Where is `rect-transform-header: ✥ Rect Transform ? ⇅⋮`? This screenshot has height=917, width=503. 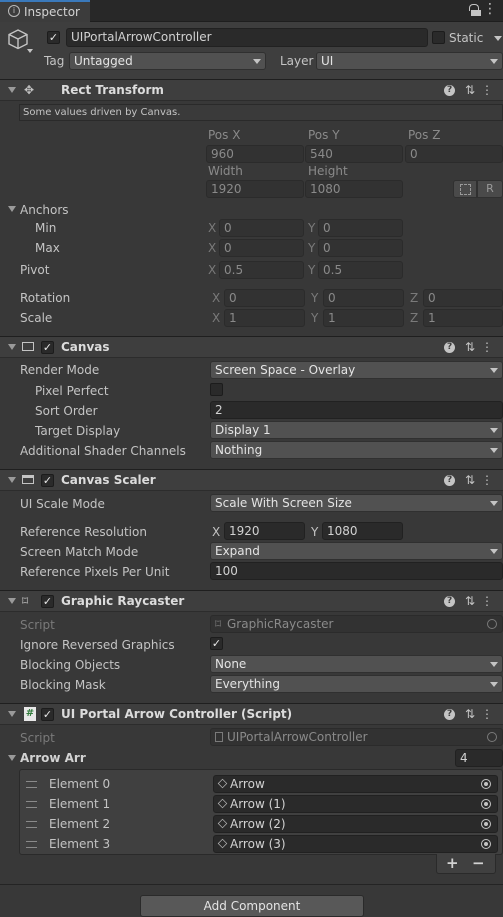
rect-transform-header: ✥ Rect Transform ? ⇅⋮ is located at coordinates (251, 90).